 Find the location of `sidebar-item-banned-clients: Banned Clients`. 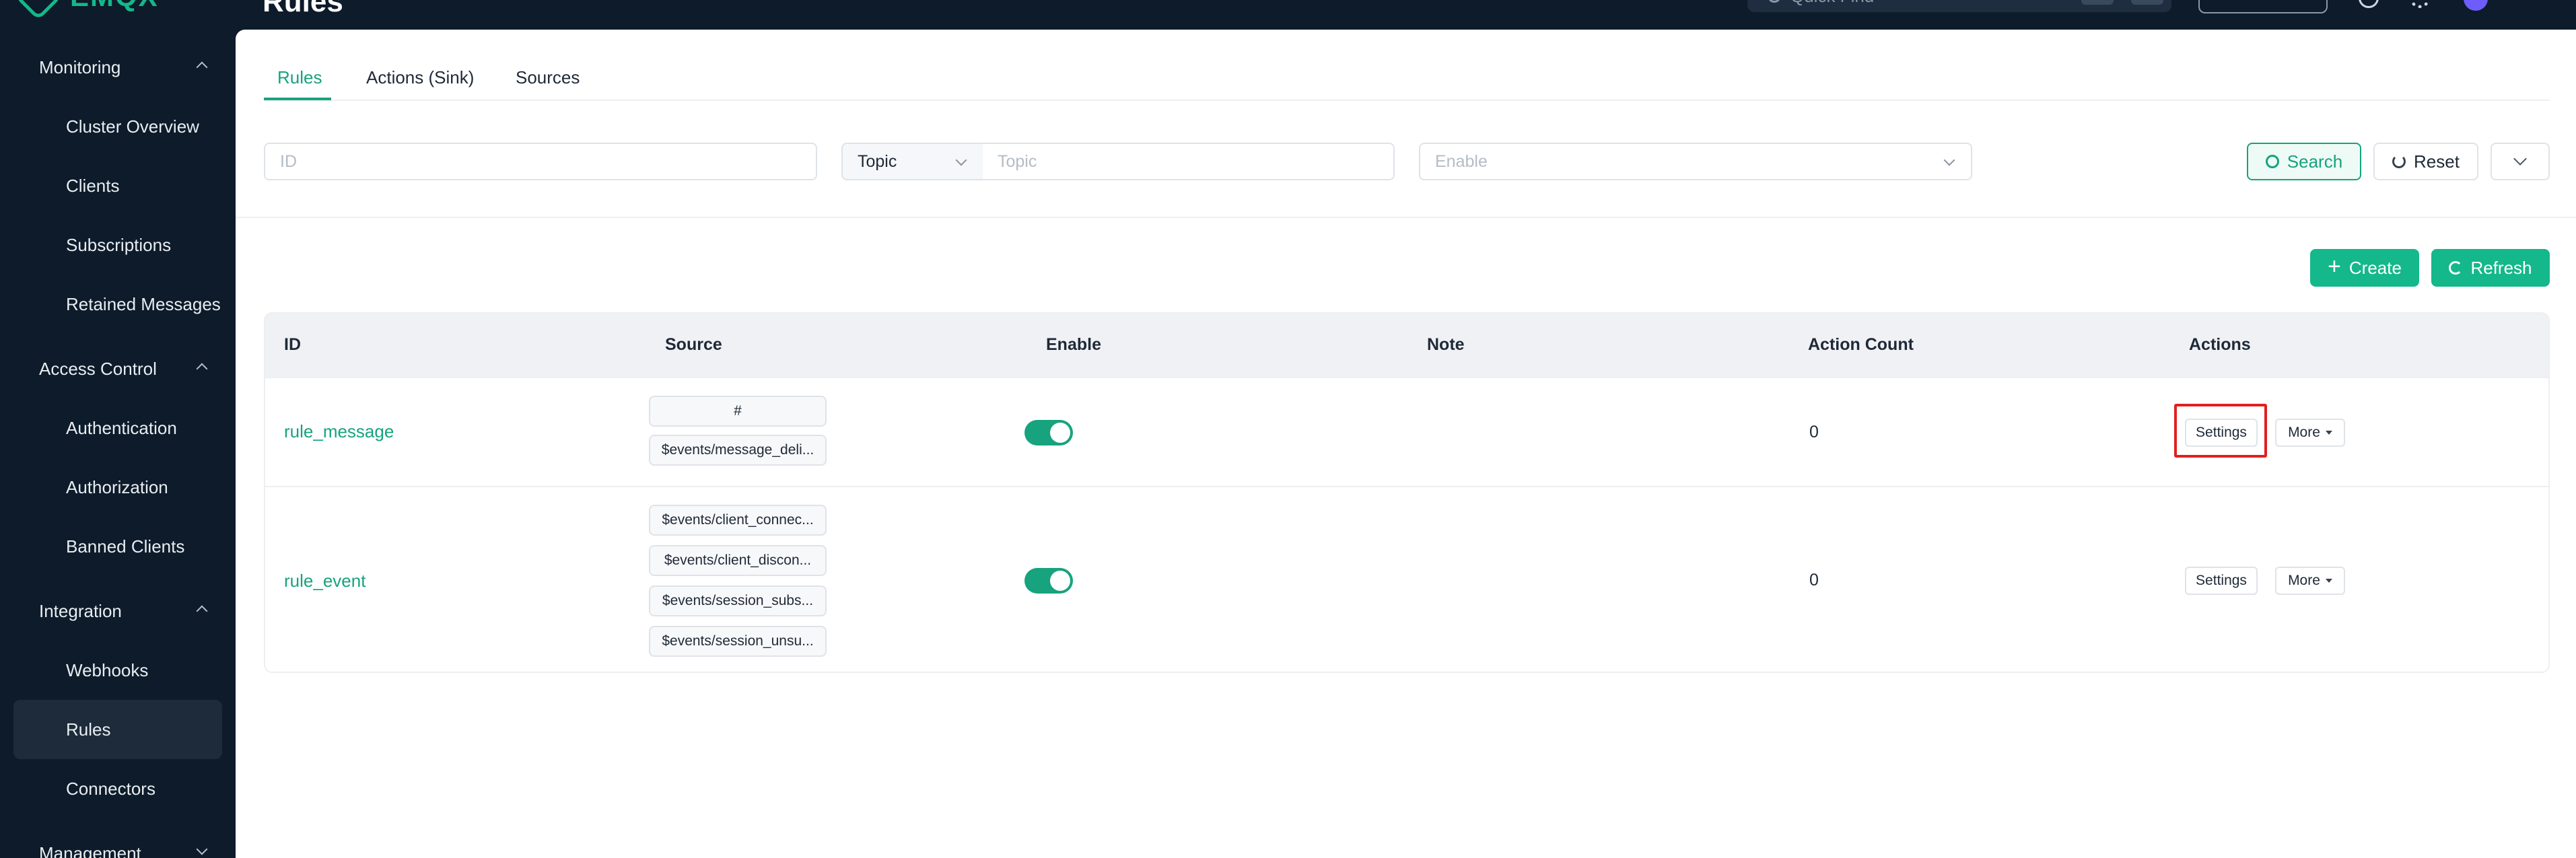

sidebar-item-banned-clients: Banned Clients is located at coordinates (117, 547).